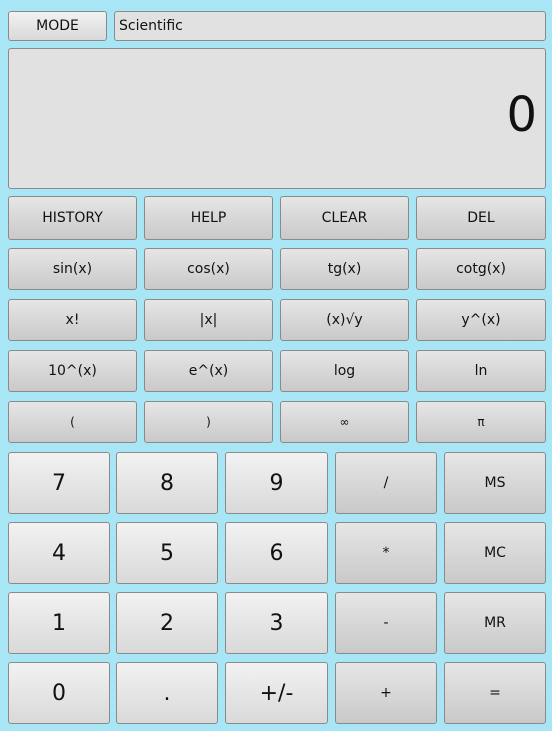 The width and height of the screenshot is (552, 731). Describe the element at coordinates (495, 623) in the screenshot. I see `memory-recall-button: MR` at that location.